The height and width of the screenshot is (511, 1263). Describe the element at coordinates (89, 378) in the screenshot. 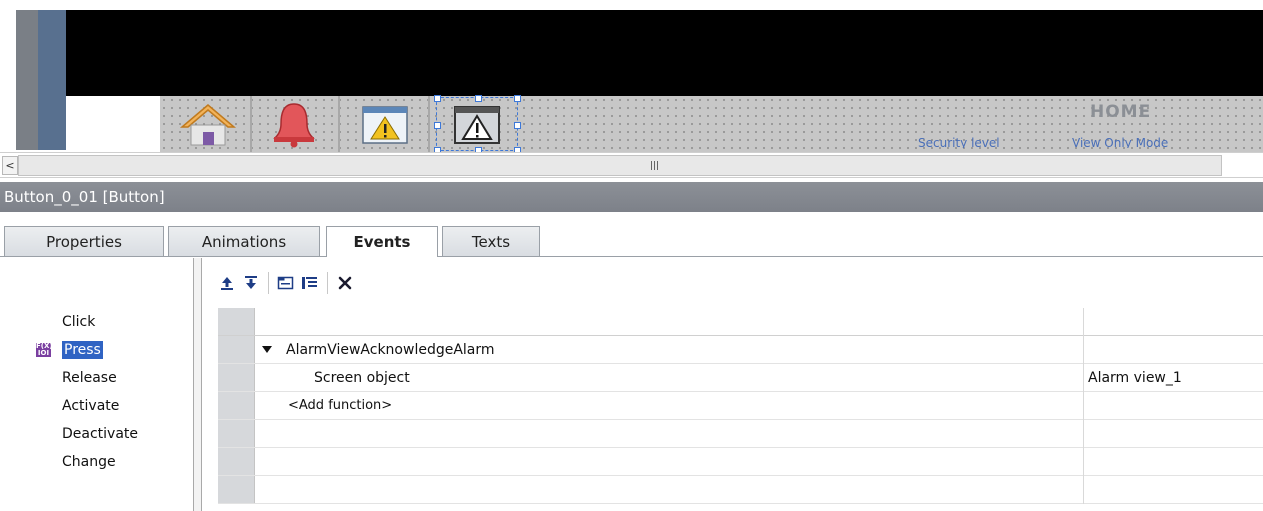

I see `event-label: Release` at that location.